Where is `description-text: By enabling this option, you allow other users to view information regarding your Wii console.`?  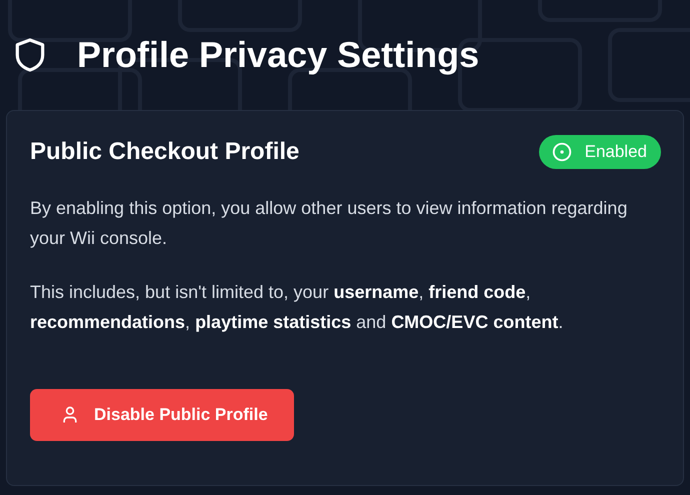 description-text: By enabling this option, you allow other users to view information regarding your Wii console. is located at coordinates (329, 223).